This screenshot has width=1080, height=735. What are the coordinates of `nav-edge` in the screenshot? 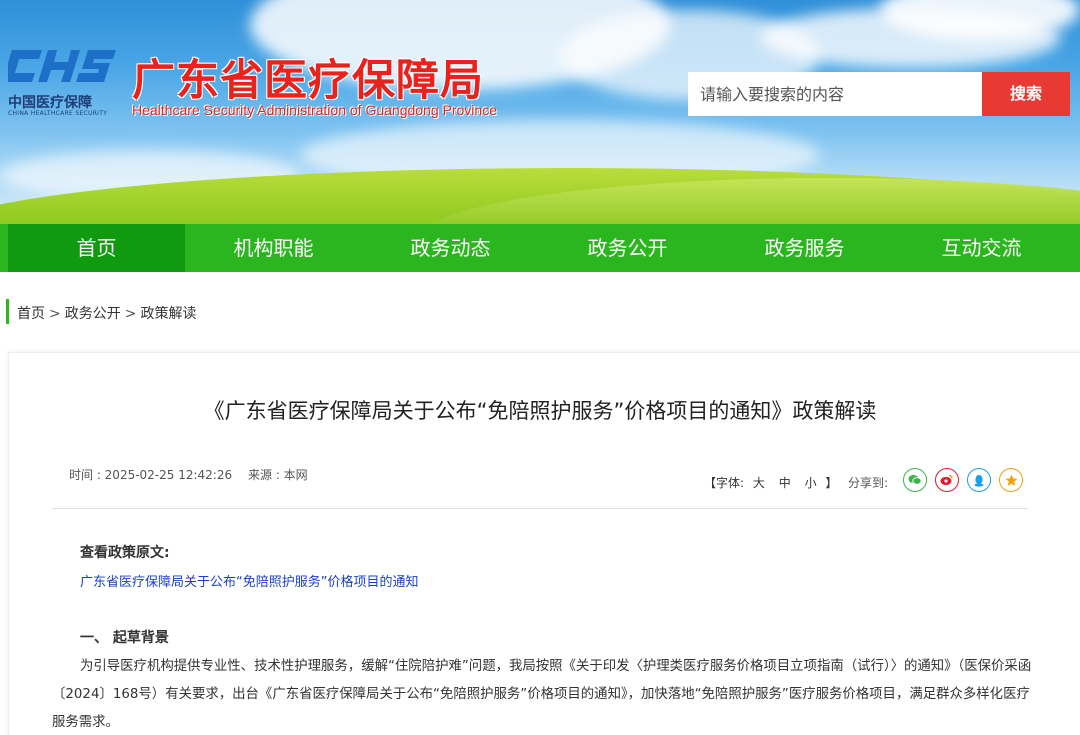 It's located at (4, 248).